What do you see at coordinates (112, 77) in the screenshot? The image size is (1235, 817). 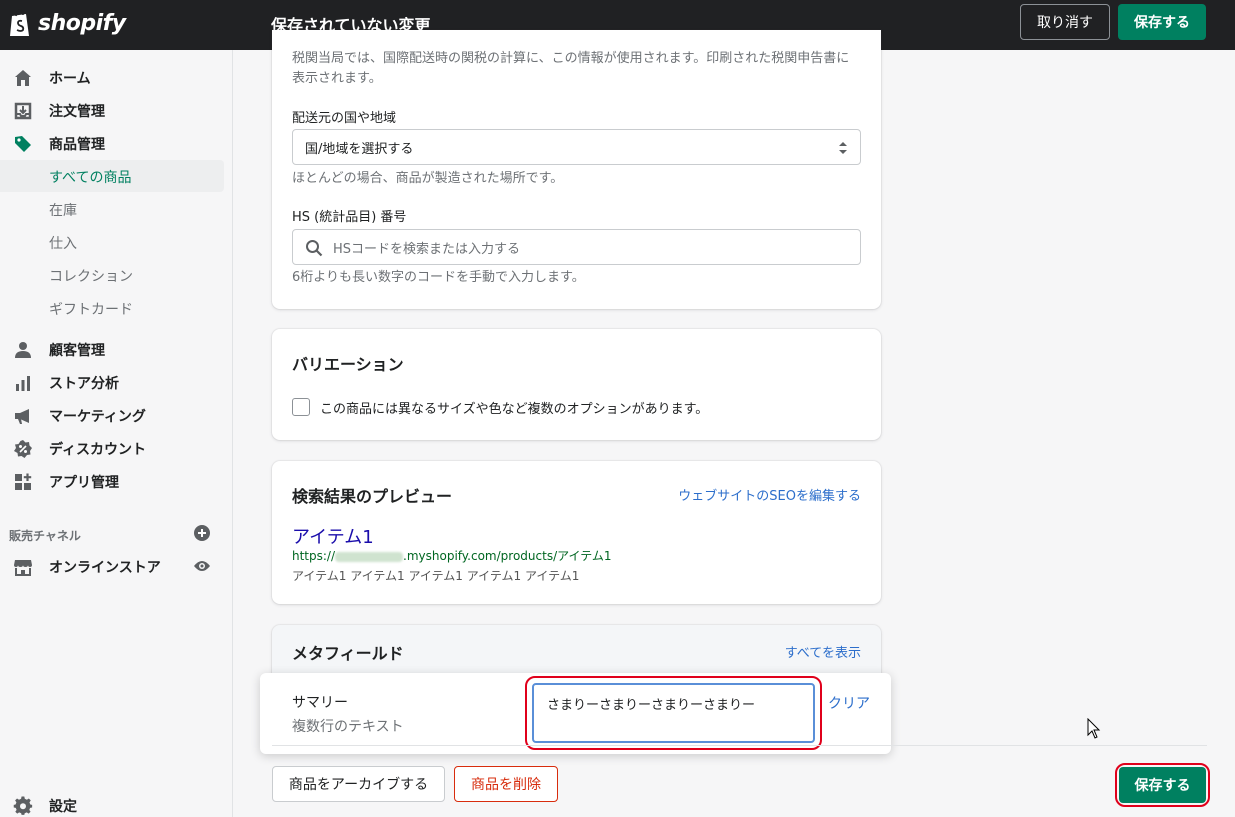 I see `sidebar-item-home: ホーム` at bounding box center [112, 77].